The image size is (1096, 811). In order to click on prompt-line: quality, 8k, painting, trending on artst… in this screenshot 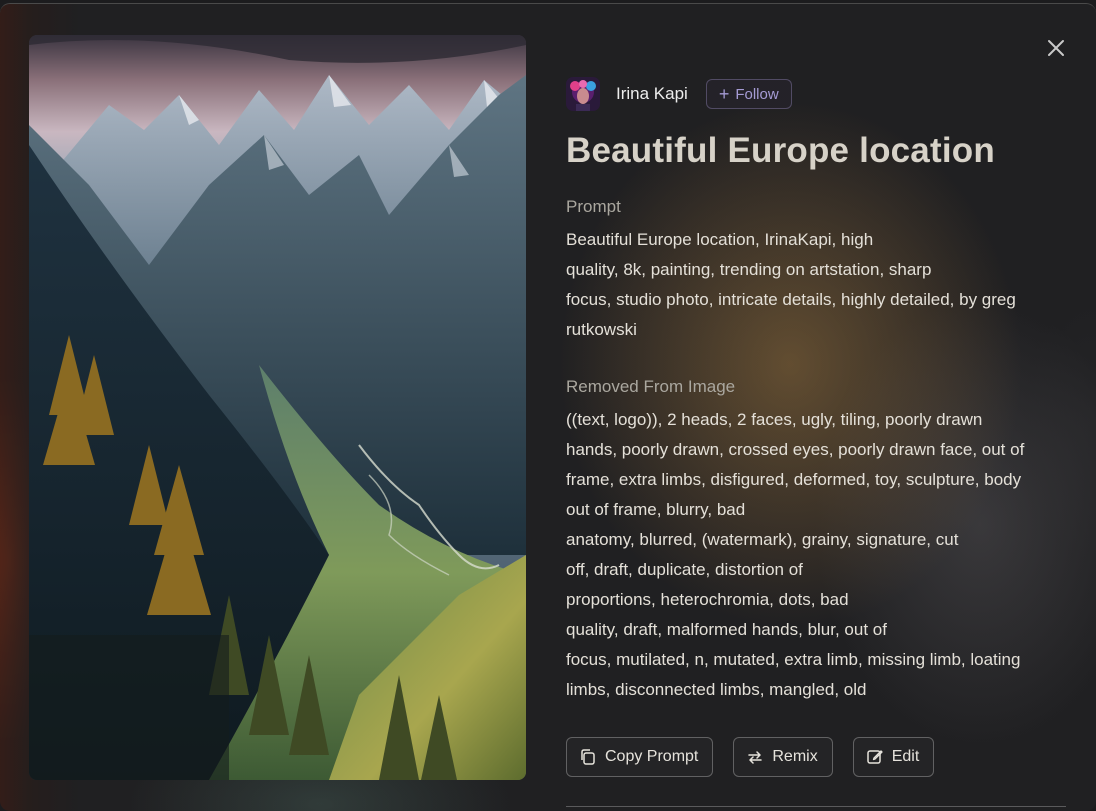, I will do `click(816, 270)`.